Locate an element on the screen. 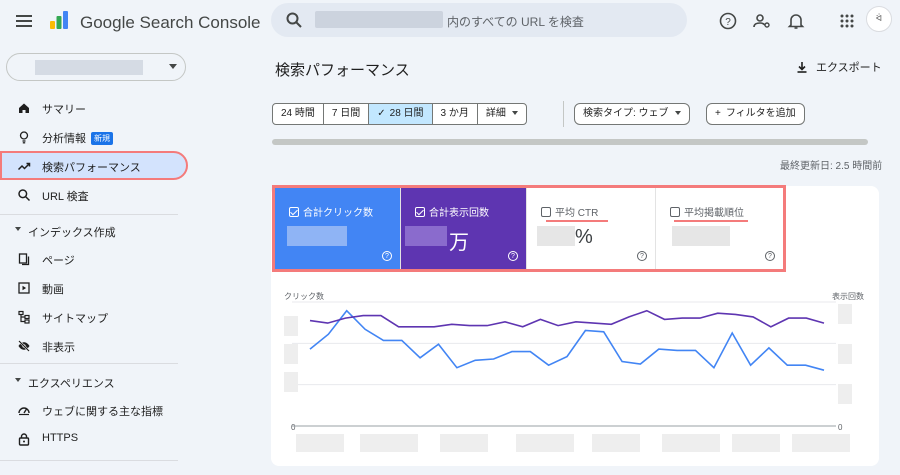  date-range-24h: 24 時間 is located at coordinates (298, 114).